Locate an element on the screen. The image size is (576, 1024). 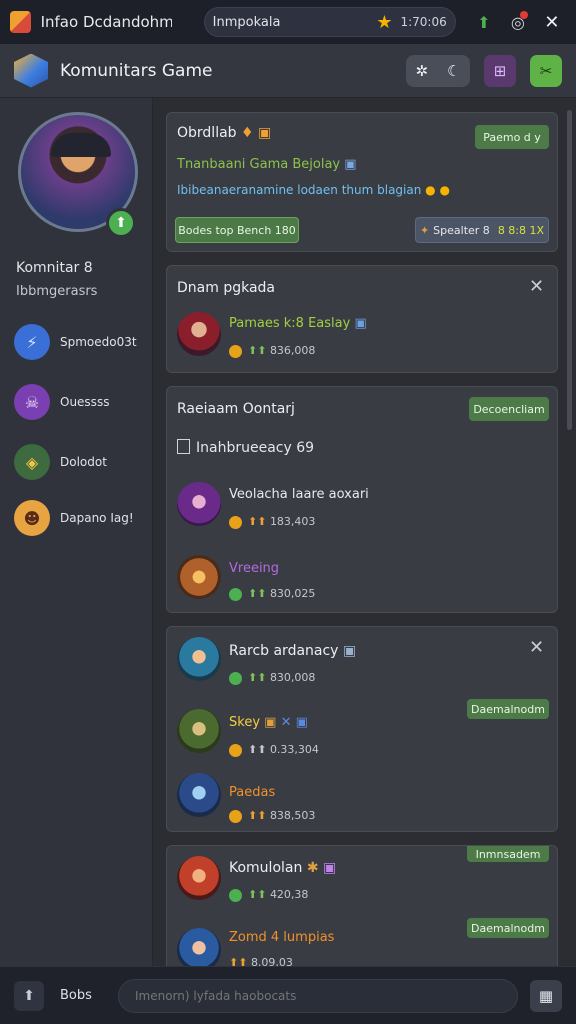
tools-button: ✂ is located at coordinates (546, 70).